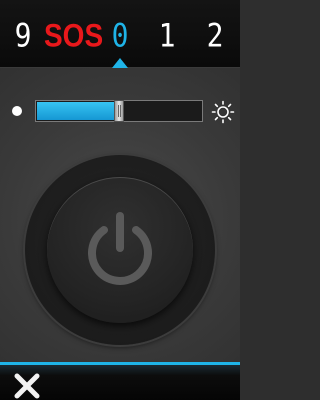  I want to click on dim-dot-icon, so click(17, 111).